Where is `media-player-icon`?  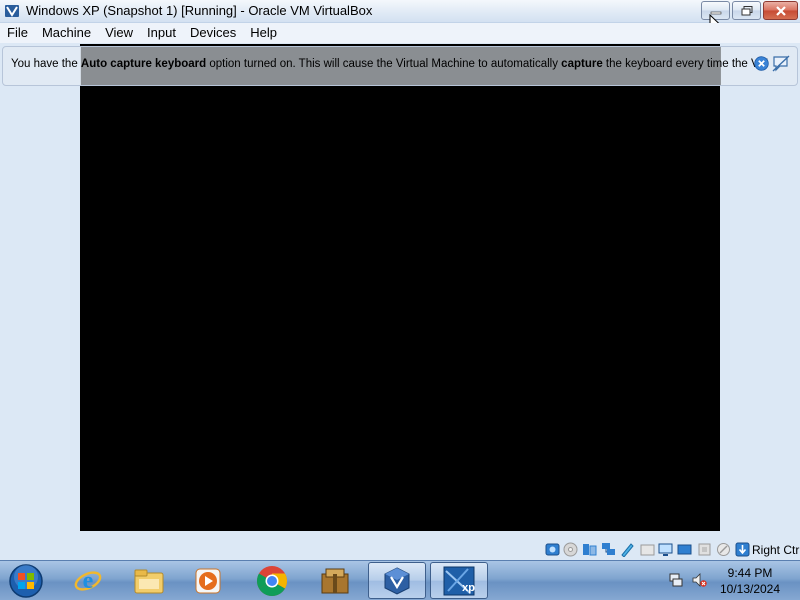 media-player-icon is located at coordinates (208, 580).